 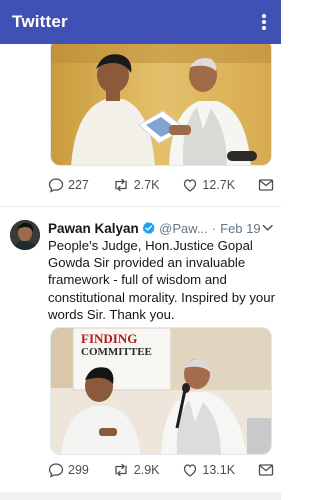 I want to click on like-count: 13.1K, so click(x=219, y=470).